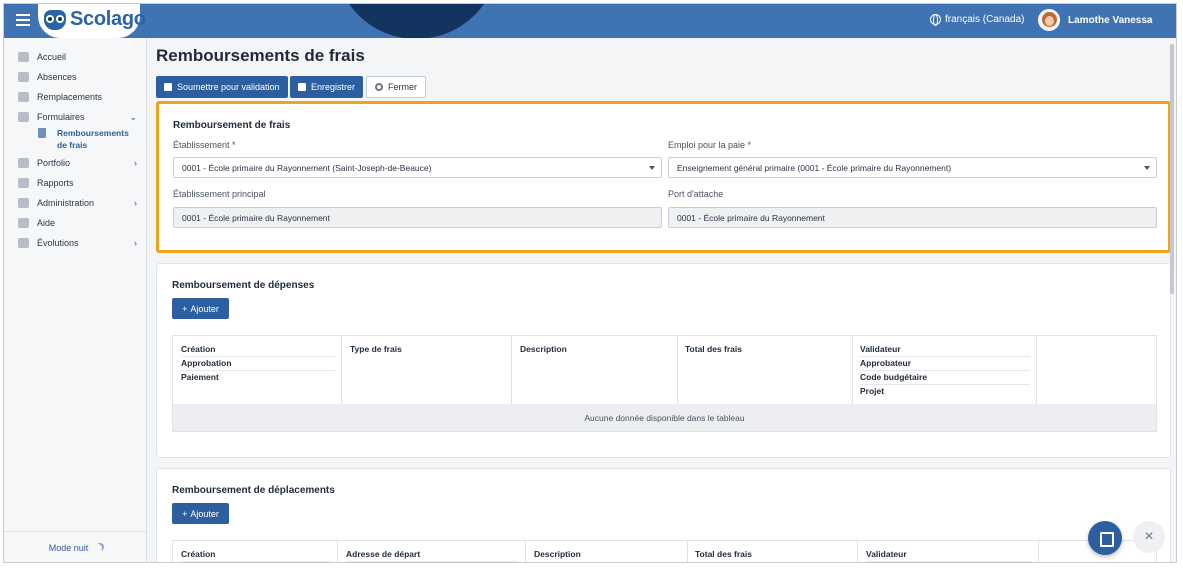  I want to click on sidebar-subitem-label-line1: Remboursements, so click(93, 133).